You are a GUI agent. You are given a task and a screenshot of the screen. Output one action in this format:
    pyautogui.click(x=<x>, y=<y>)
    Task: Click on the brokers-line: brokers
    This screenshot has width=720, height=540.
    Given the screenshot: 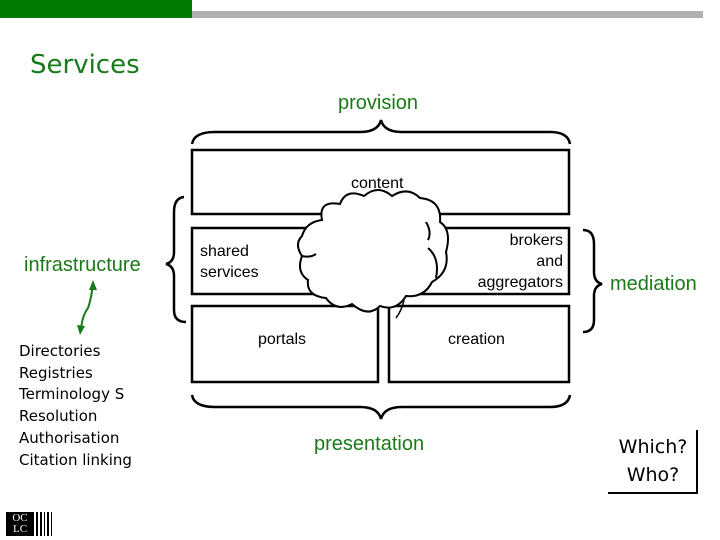 What is the action you would take?
    pyautogui.click(x=536, y=240)
    